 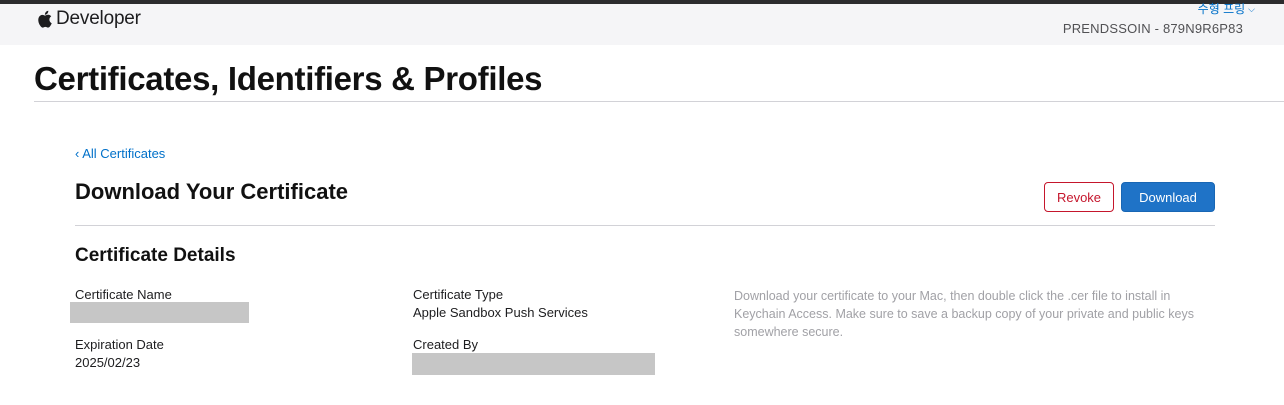 I want to click on expiration-date-label: Expiration Date, so click(x=119, y=344).